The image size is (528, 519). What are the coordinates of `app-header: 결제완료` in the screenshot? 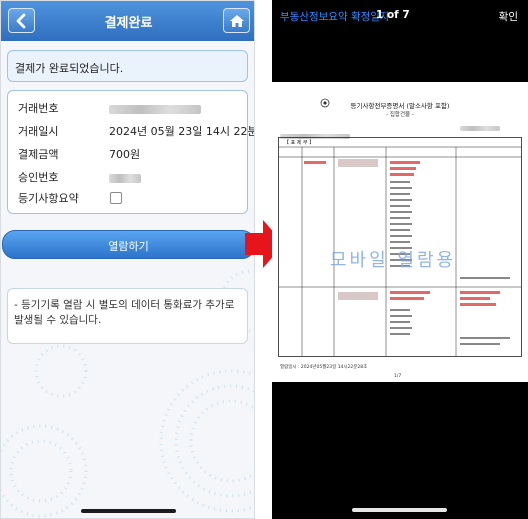 It's located at (127, 21).